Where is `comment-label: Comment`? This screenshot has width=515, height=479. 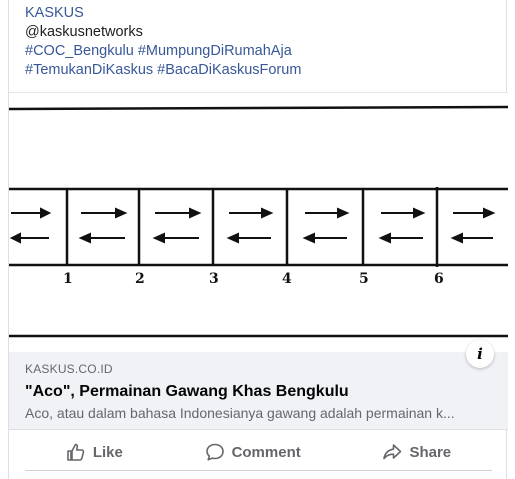 comment-label: Comment is located at coordinates (266, 452).